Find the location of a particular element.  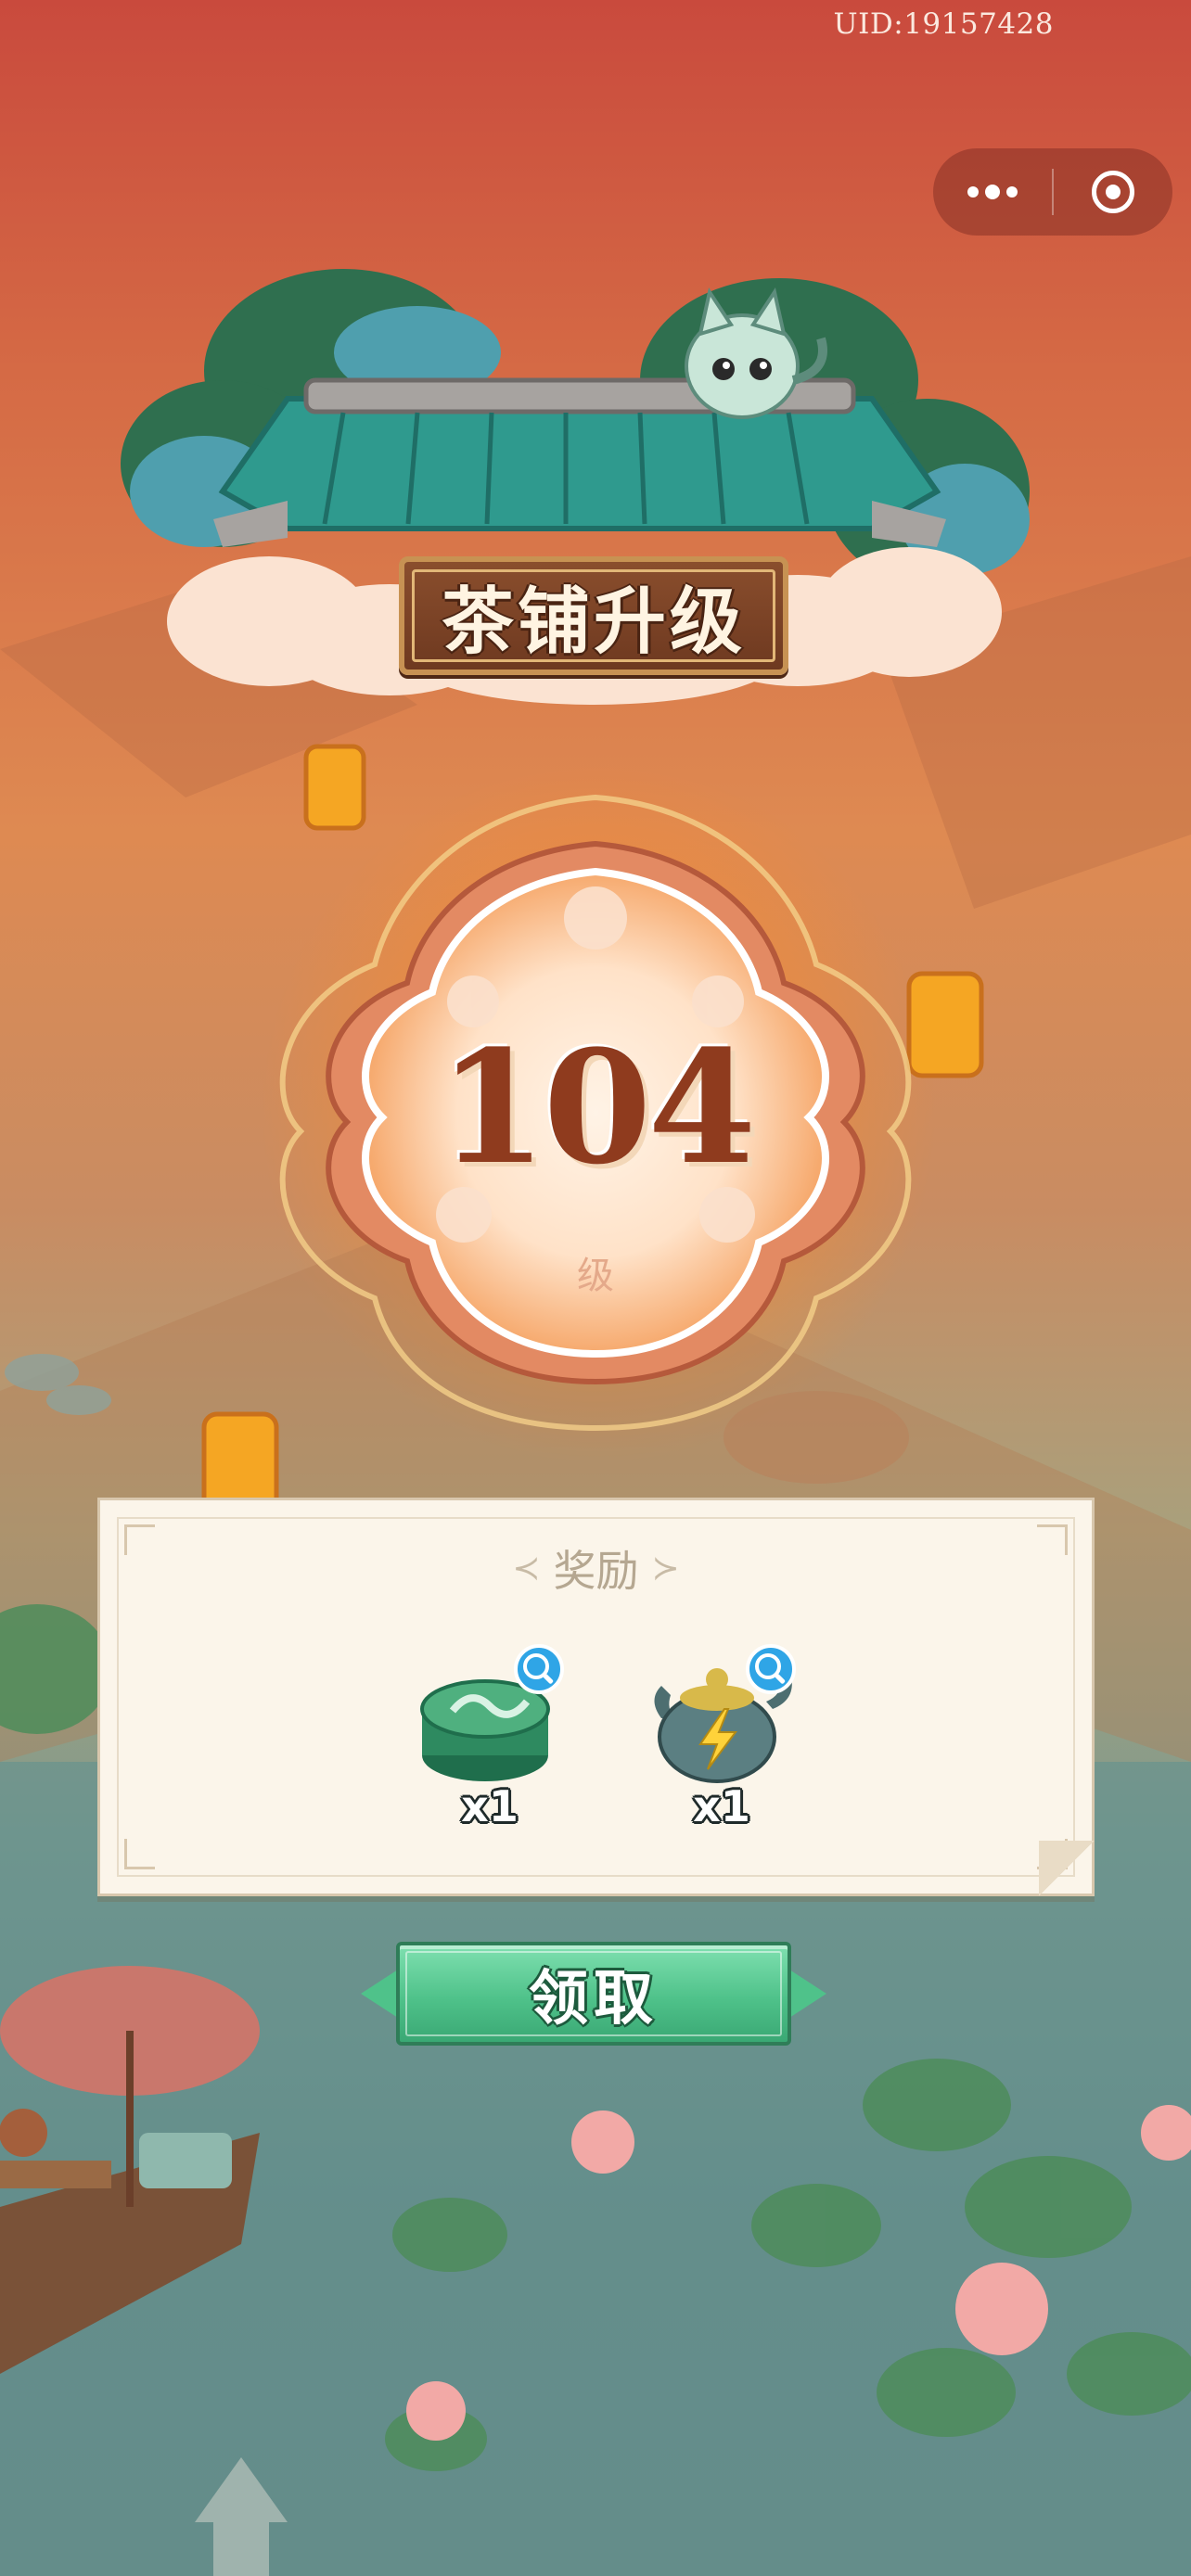

title-banner: 茶铺升级 is located at coordinates (579, 482).